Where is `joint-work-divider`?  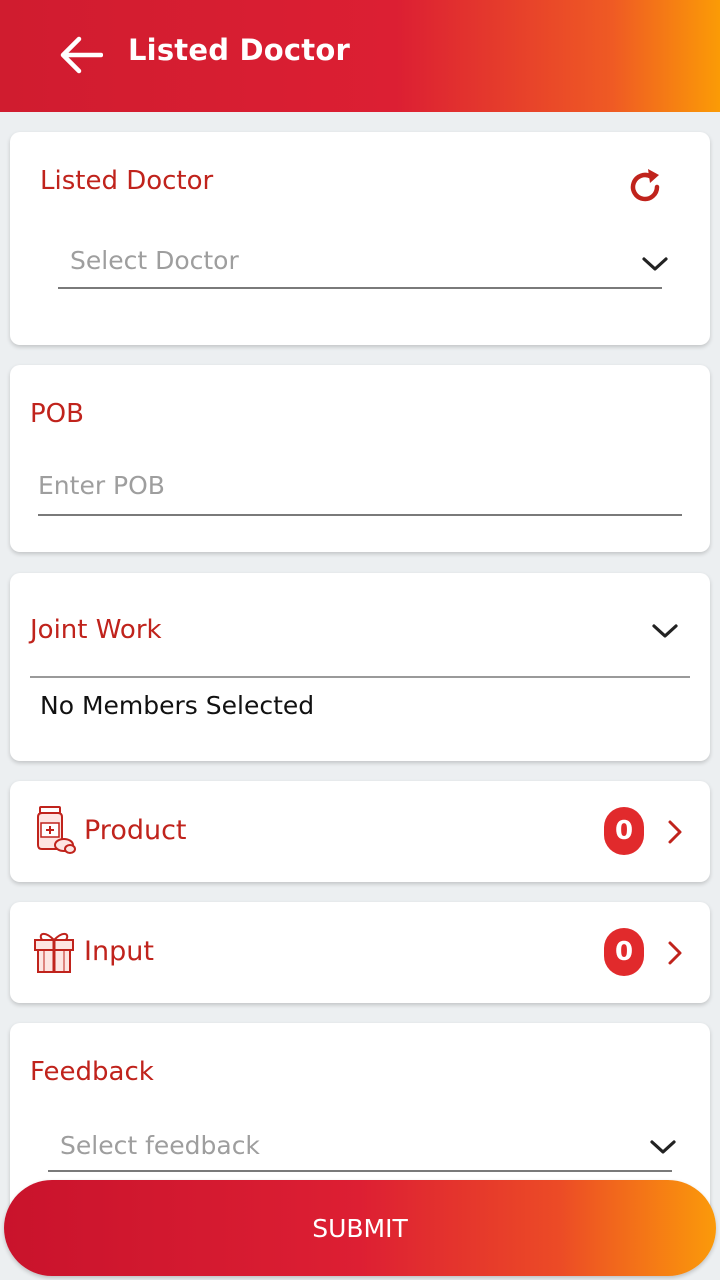 joint-work-divider is located at coordinates (360, 677).